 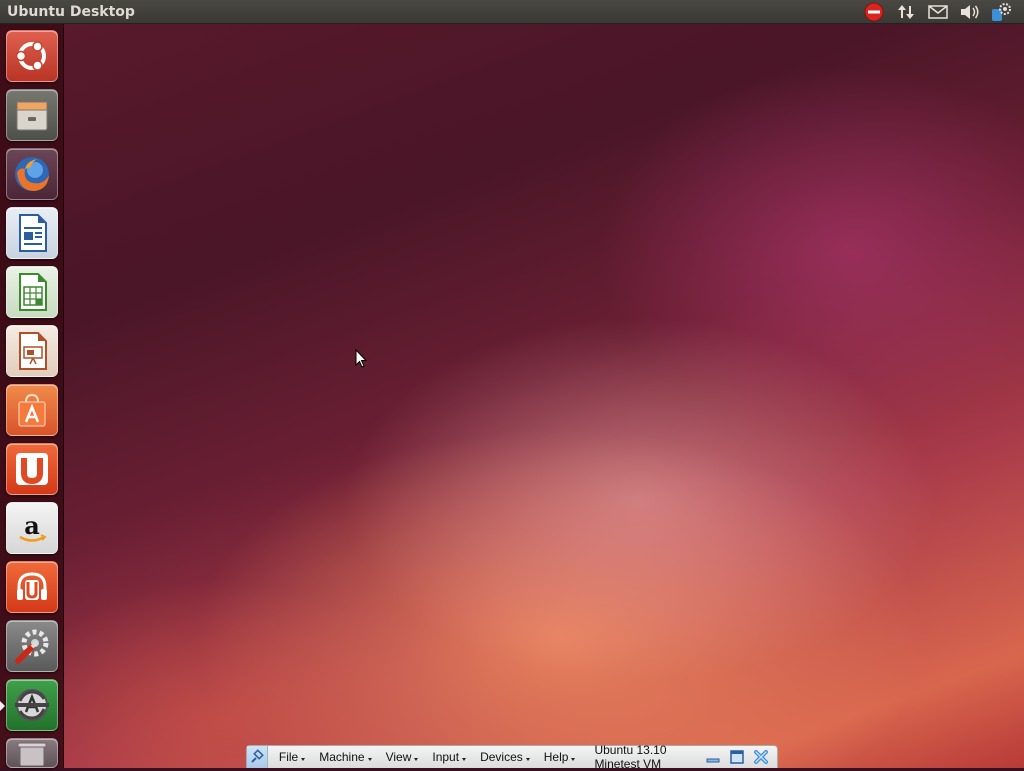 I want to click on close-icon, so click(x=761, y=757).